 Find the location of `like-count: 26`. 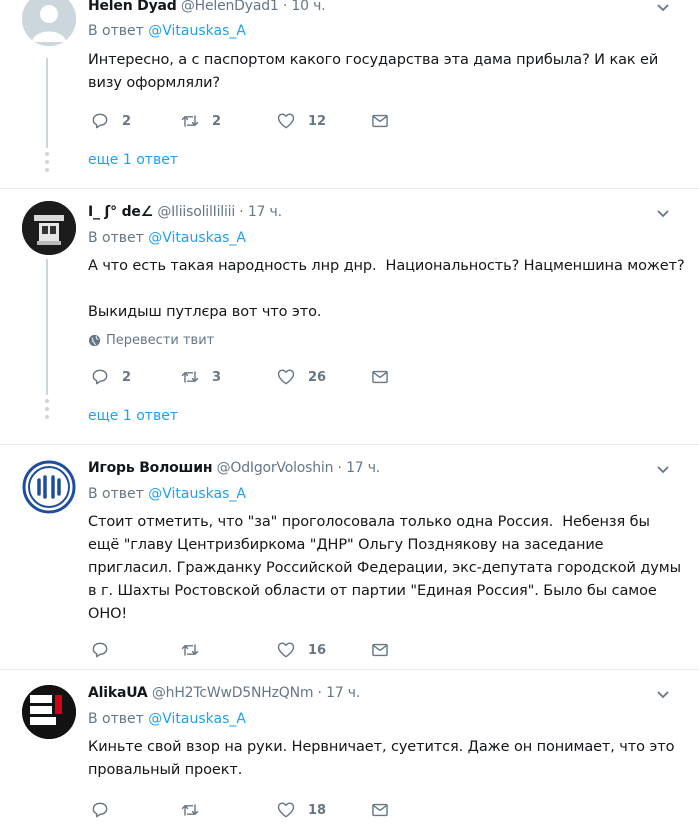

like-count: 26 is located at coordinates (317, 377).